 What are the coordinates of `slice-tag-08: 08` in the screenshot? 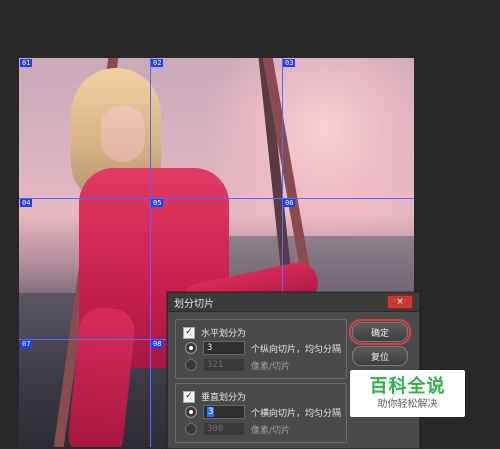 It's located at (157, 344).